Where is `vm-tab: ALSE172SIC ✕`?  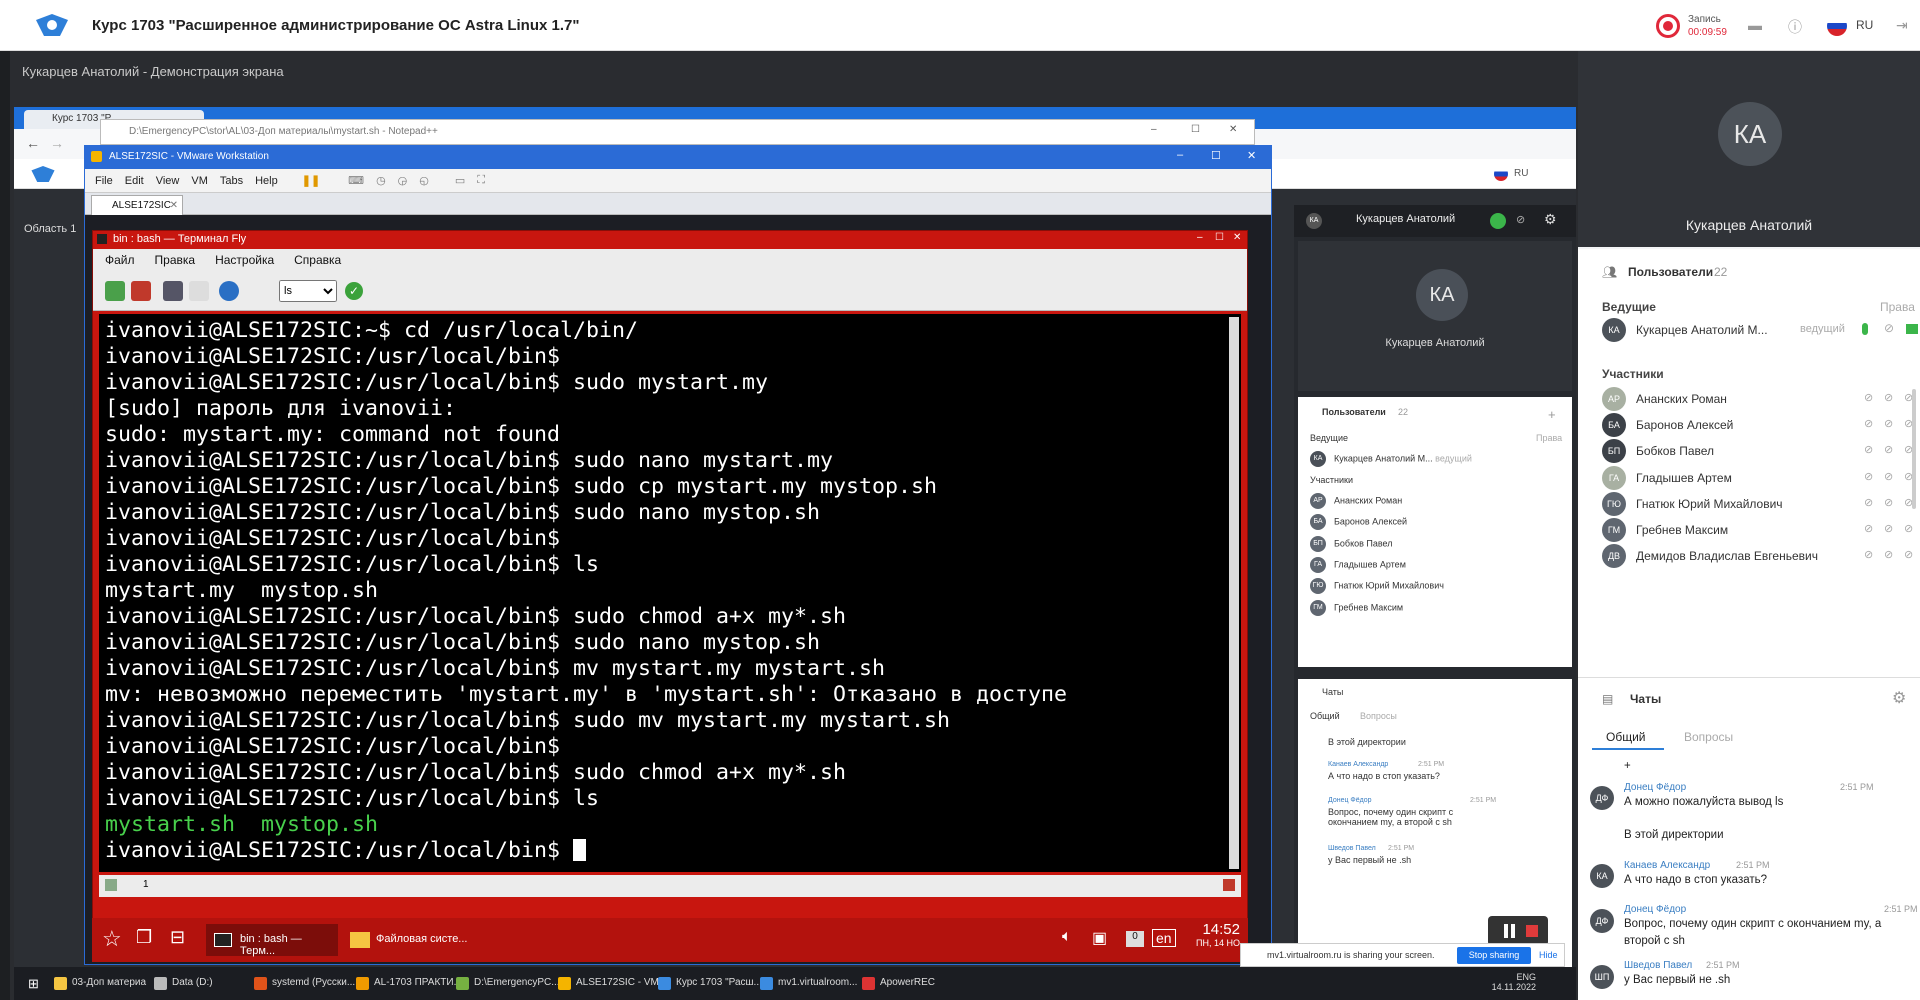
vm-tab: ALSE172SIC ✕ is located at coordinates (137, 205).